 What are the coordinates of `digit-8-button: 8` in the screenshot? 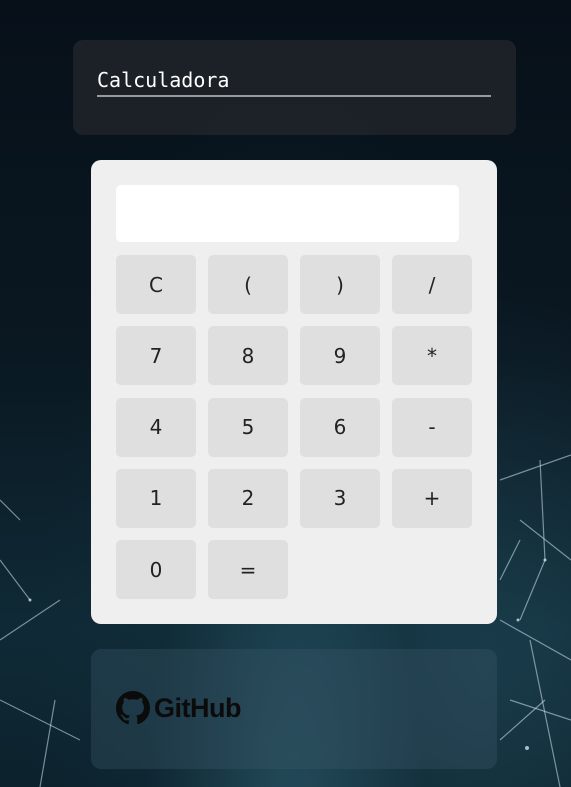 It's located at (248, 356).